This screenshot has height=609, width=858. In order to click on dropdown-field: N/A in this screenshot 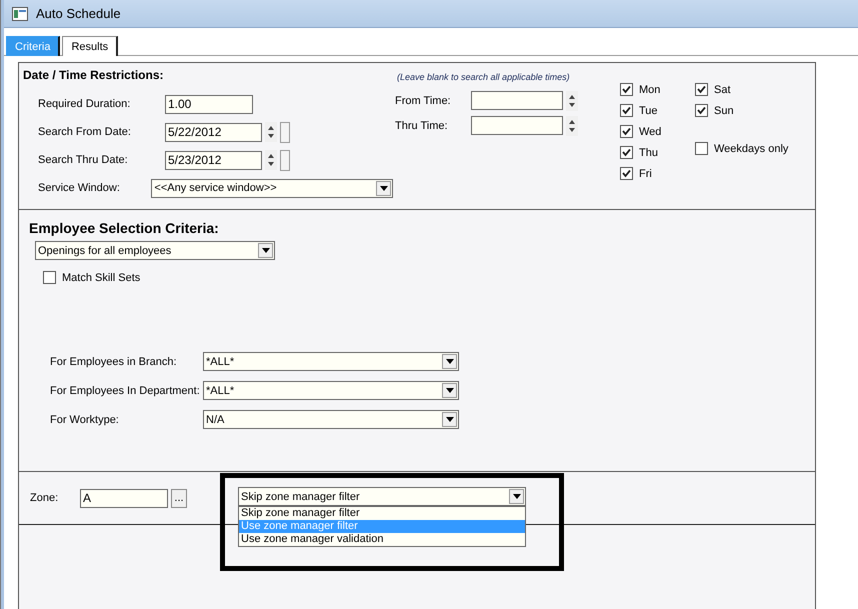, I will do `click(331, 419)`.